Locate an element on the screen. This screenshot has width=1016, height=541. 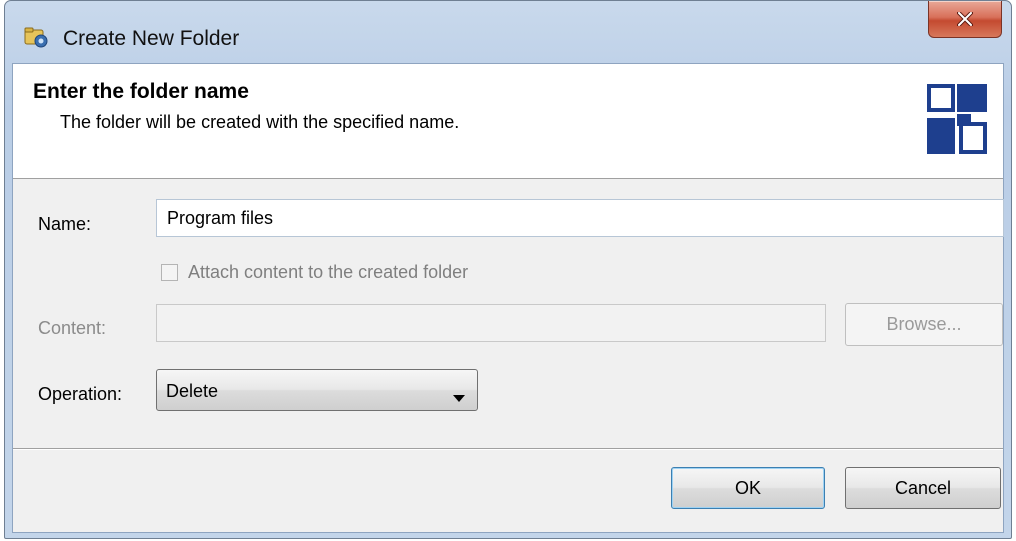
banner-title: Enter the folder name is located at coordinates (141, 91).